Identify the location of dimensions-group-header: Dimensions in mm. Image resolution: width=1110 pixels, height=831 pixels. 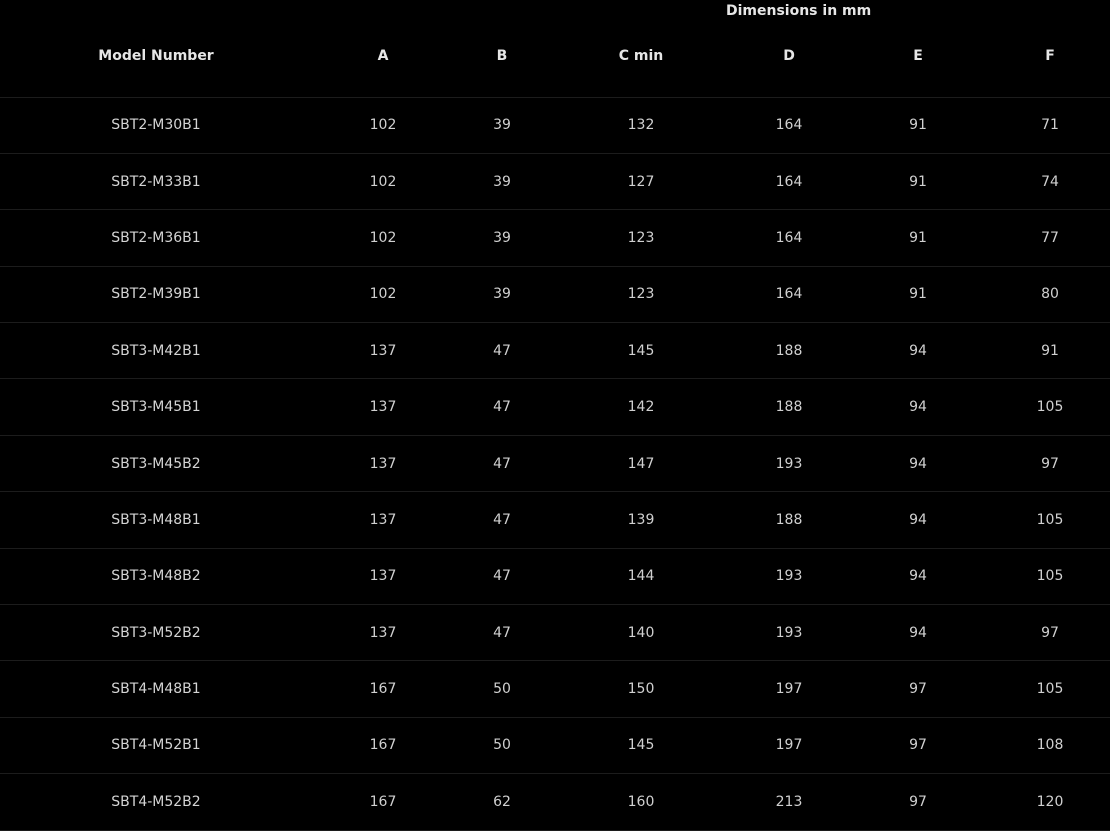
(799, 11).